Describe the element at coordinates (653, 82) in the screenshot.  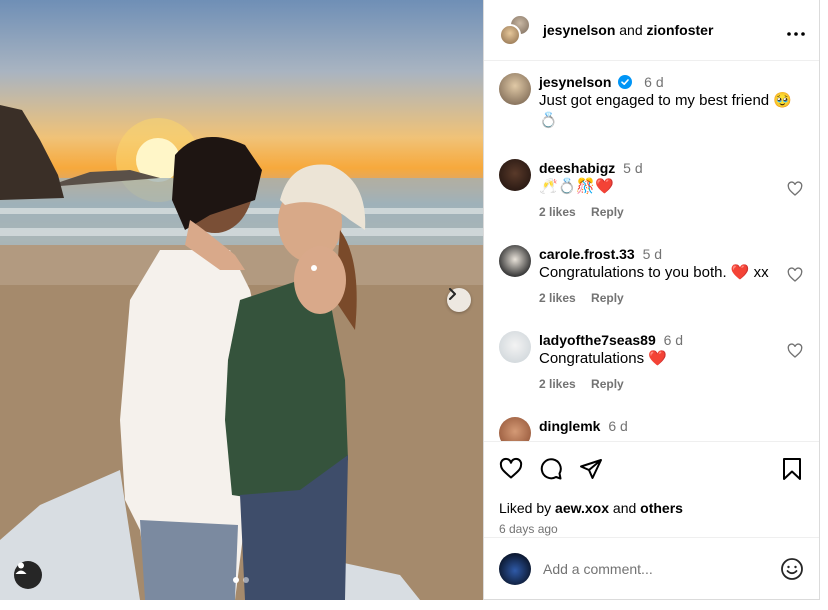
I see `caption-time: 6 d` at that location.